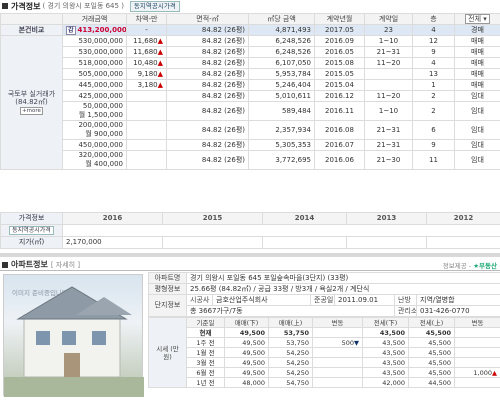 Image resolution: width=500 pixels, height=400 pixels. Describe the element at coordinates (324, 342) in the screenshot. I see `market-row: 1주 전 49,500 53,750 500▼ 43,500 45,500` at that location.